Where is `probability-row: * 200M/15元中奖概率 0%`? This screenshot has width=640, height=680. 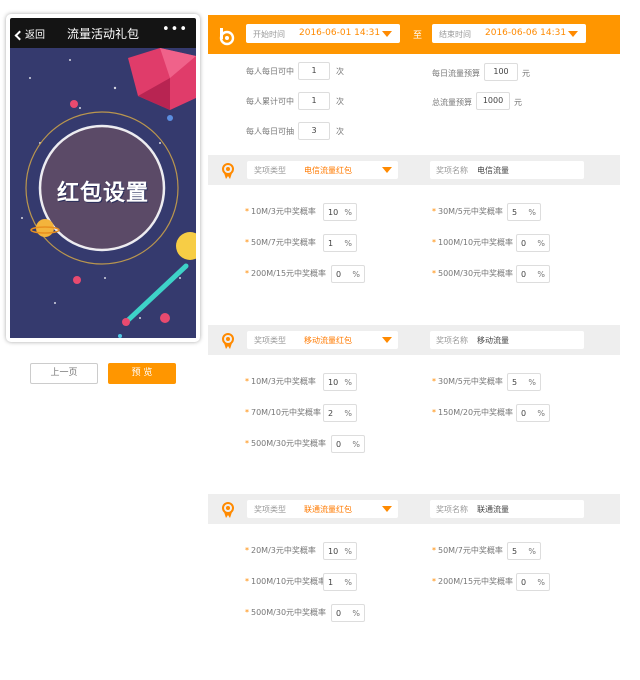 probability-row: * 200M/15元中奖概率 0% is located at coordinates (305, 274).